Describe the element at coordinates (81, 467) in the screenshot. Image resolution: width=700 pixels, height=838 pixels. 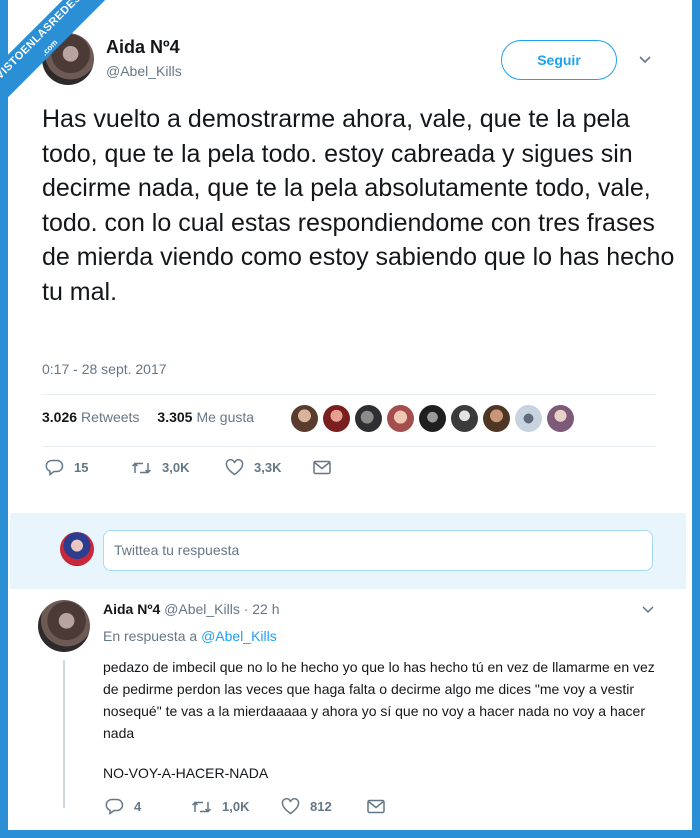
I see `reply-count: 15` at that location.